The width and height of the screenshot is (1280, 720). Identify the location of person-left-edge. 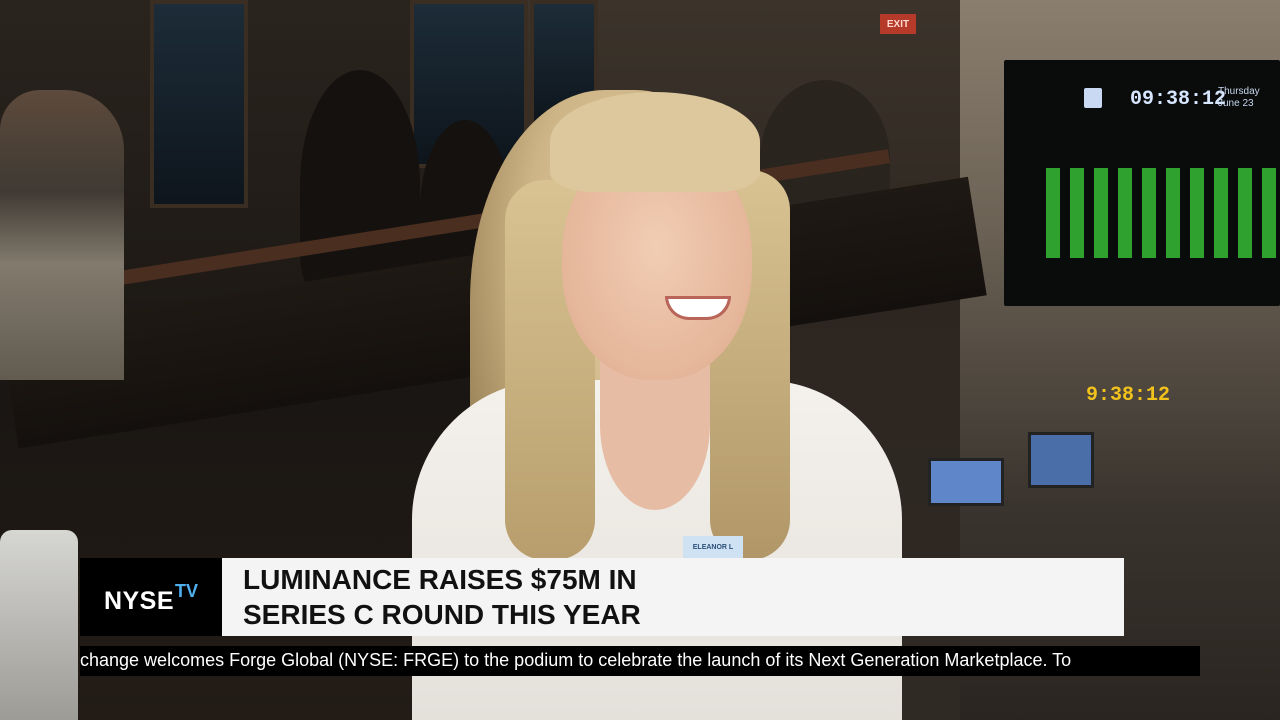
(62, 235).